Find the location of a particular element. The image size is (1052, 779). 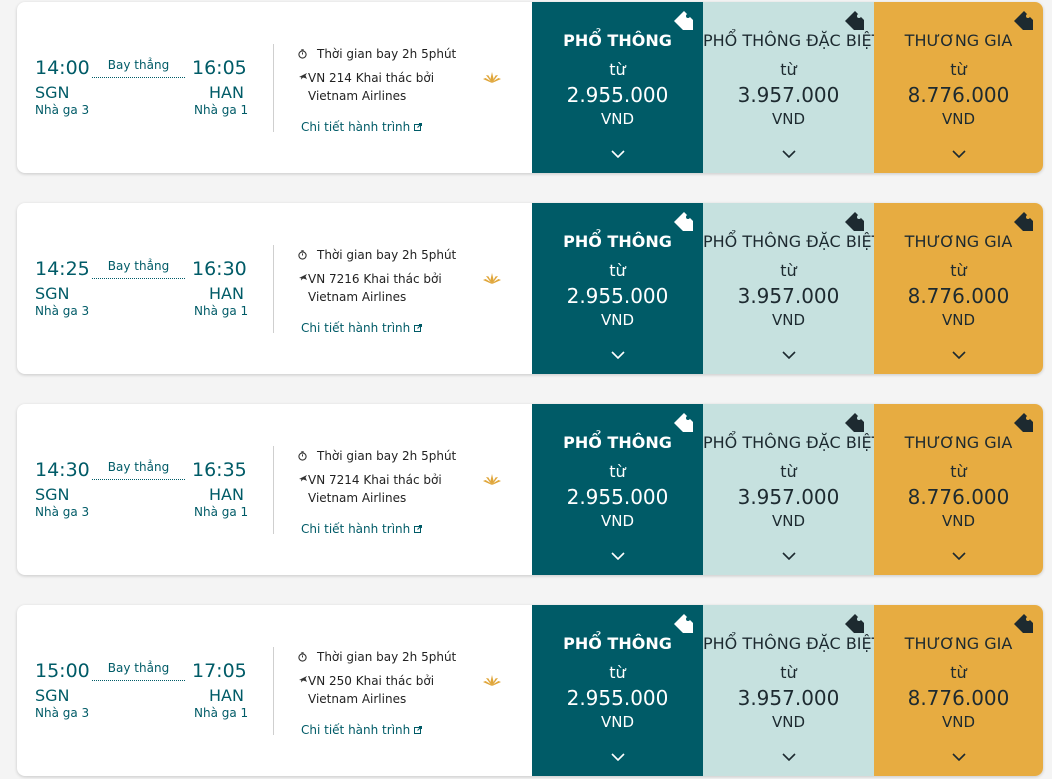

arrival-time: 16:05 is located at coordinates (219, 68).